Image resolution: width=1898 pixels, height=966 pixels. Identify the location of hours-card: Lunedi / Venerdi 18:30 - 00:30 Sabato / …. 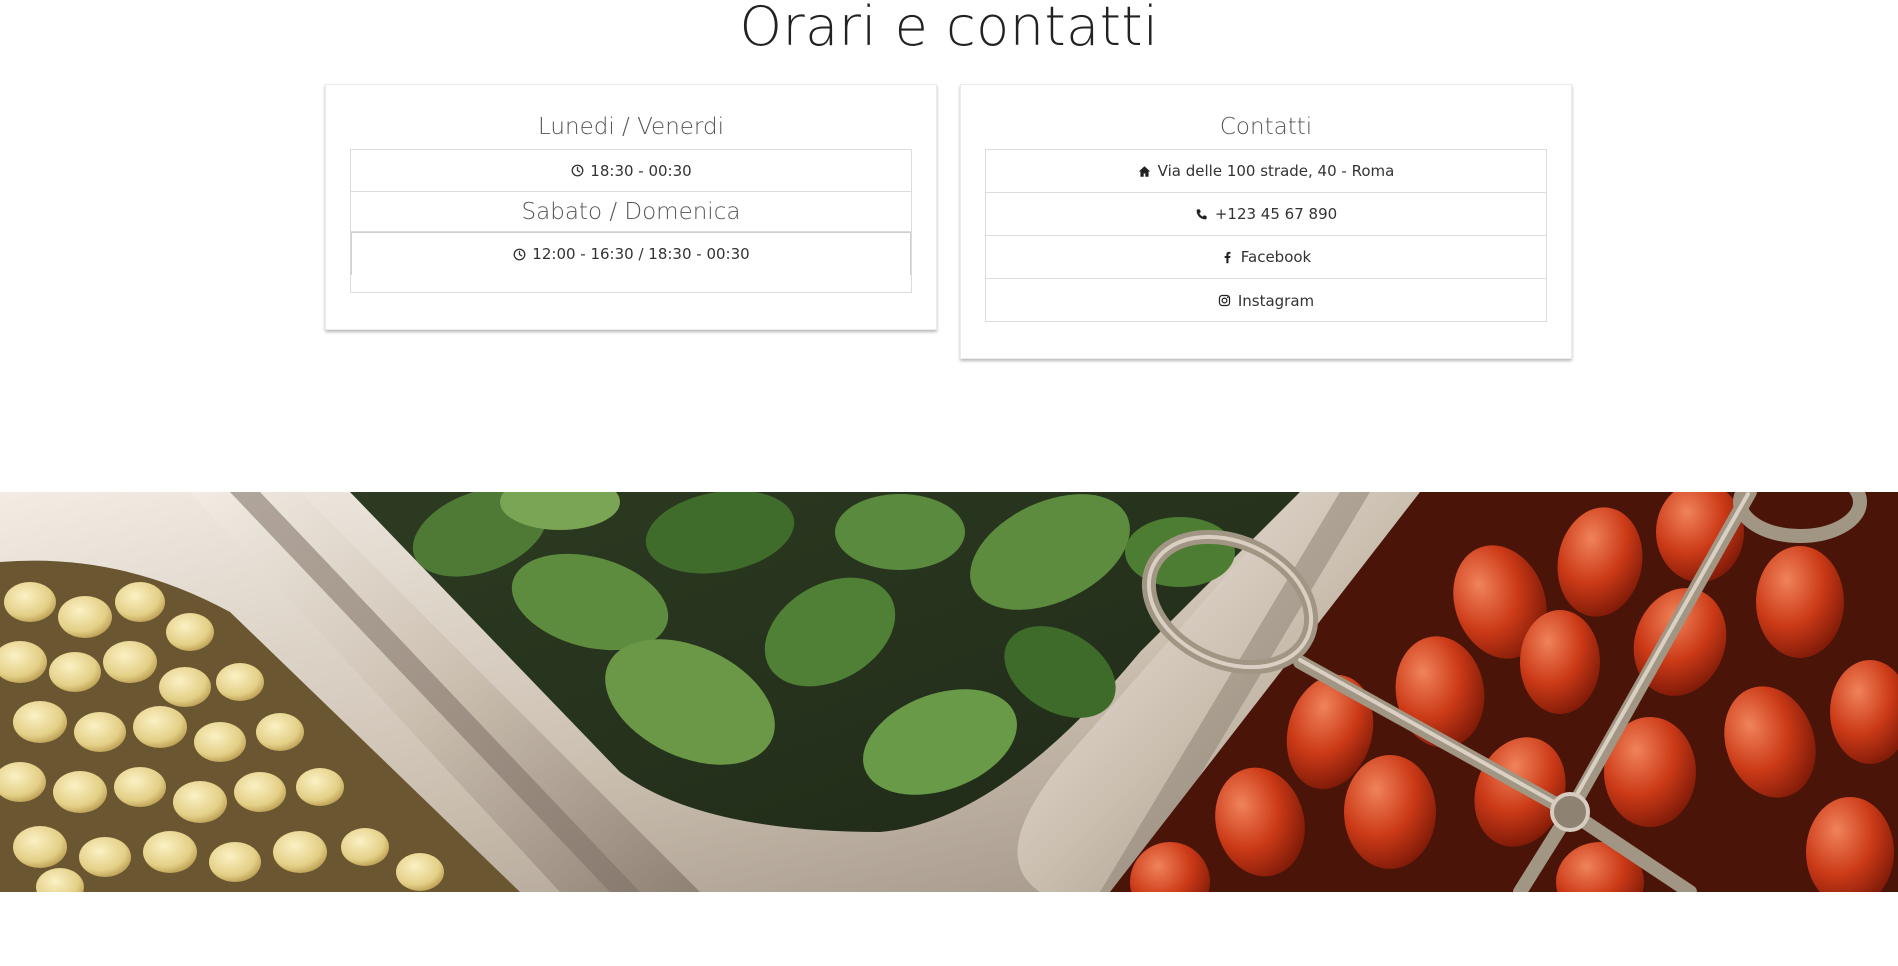
(631, 207).